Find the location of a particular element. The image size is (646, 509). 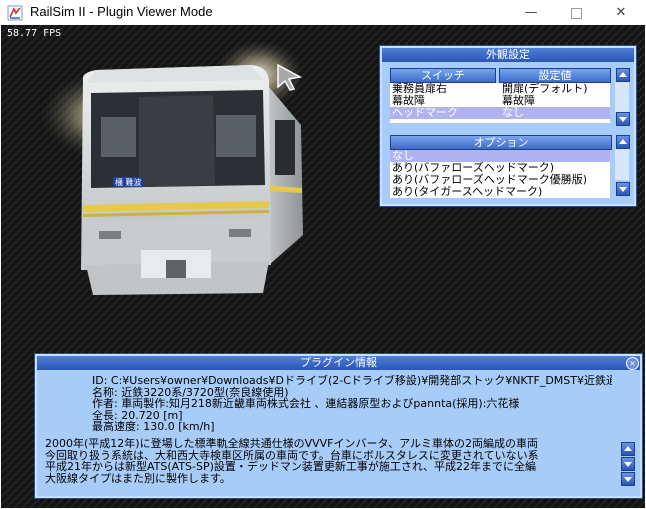

switch-column-header: スイッチ is located at coordinates (443, 75).